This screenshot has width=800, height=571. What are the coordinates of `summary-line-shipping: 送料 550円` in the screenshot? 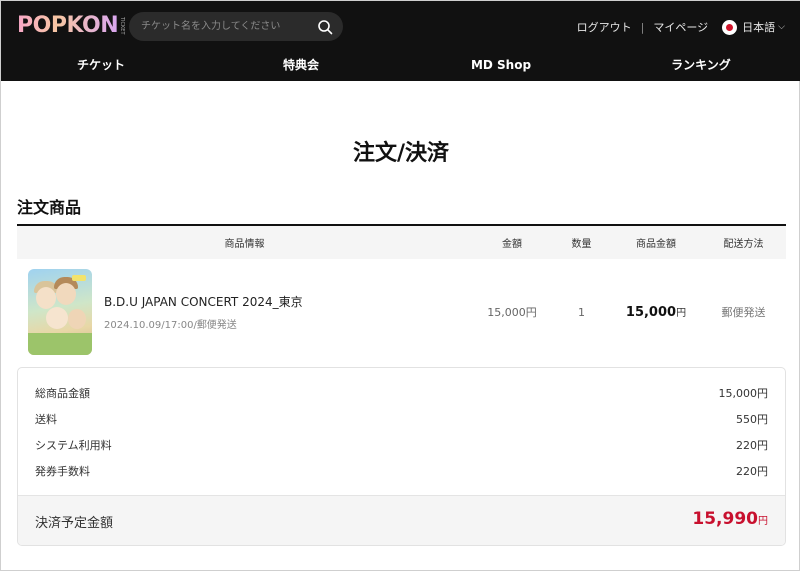 It's located at (401, 419).